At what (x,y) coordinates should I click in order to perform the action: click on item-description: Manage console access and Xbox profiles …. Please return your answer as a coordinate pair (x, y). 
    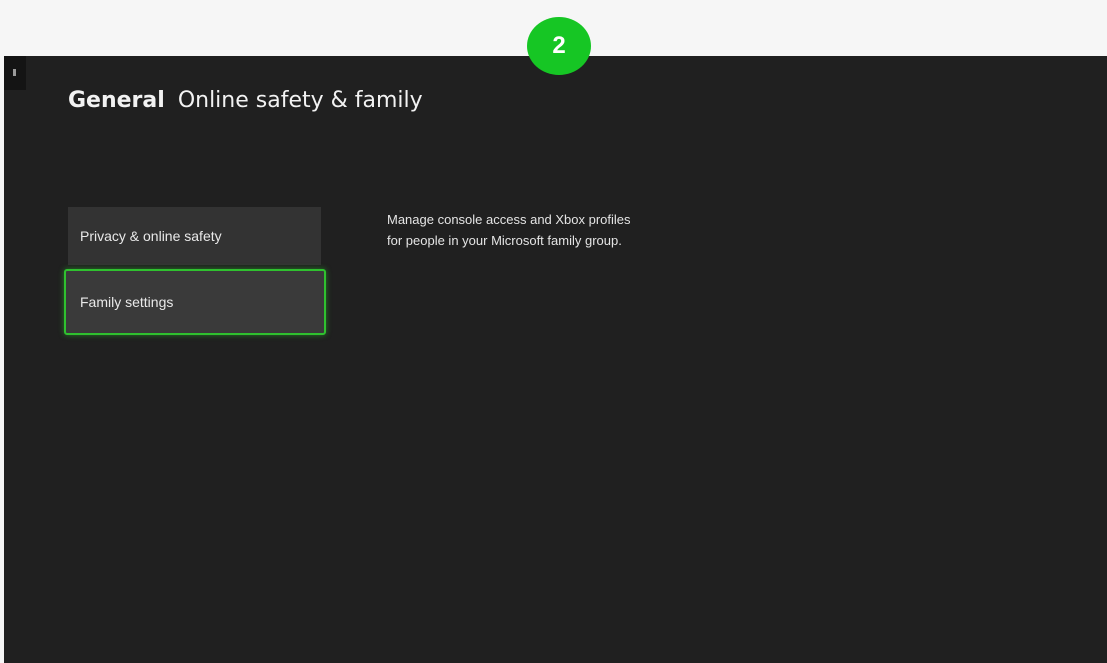
    Looking at the image, I should click on (509, 230).